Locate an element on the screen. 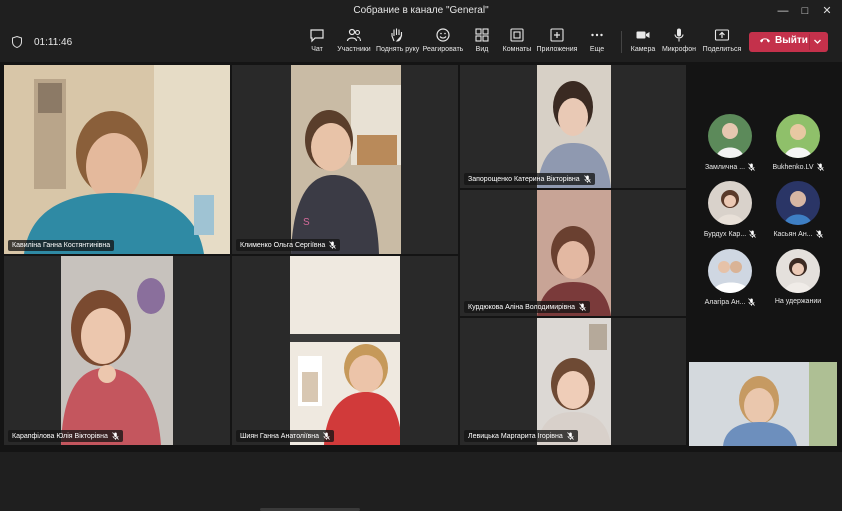 This screenshot has height=511, width=842. side-participant: Bukhenko.LV is located at coordinates (798, 142).